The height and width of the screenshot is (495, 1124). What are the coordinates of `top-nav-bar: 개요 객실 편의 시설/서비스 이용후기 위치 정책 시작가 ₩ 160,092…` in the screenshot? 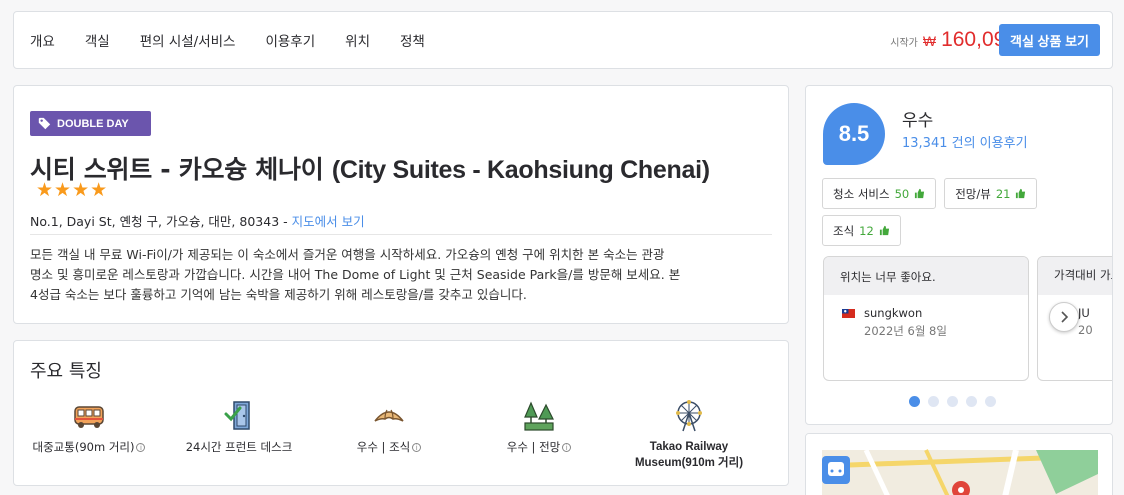 It's located at (563, 40).